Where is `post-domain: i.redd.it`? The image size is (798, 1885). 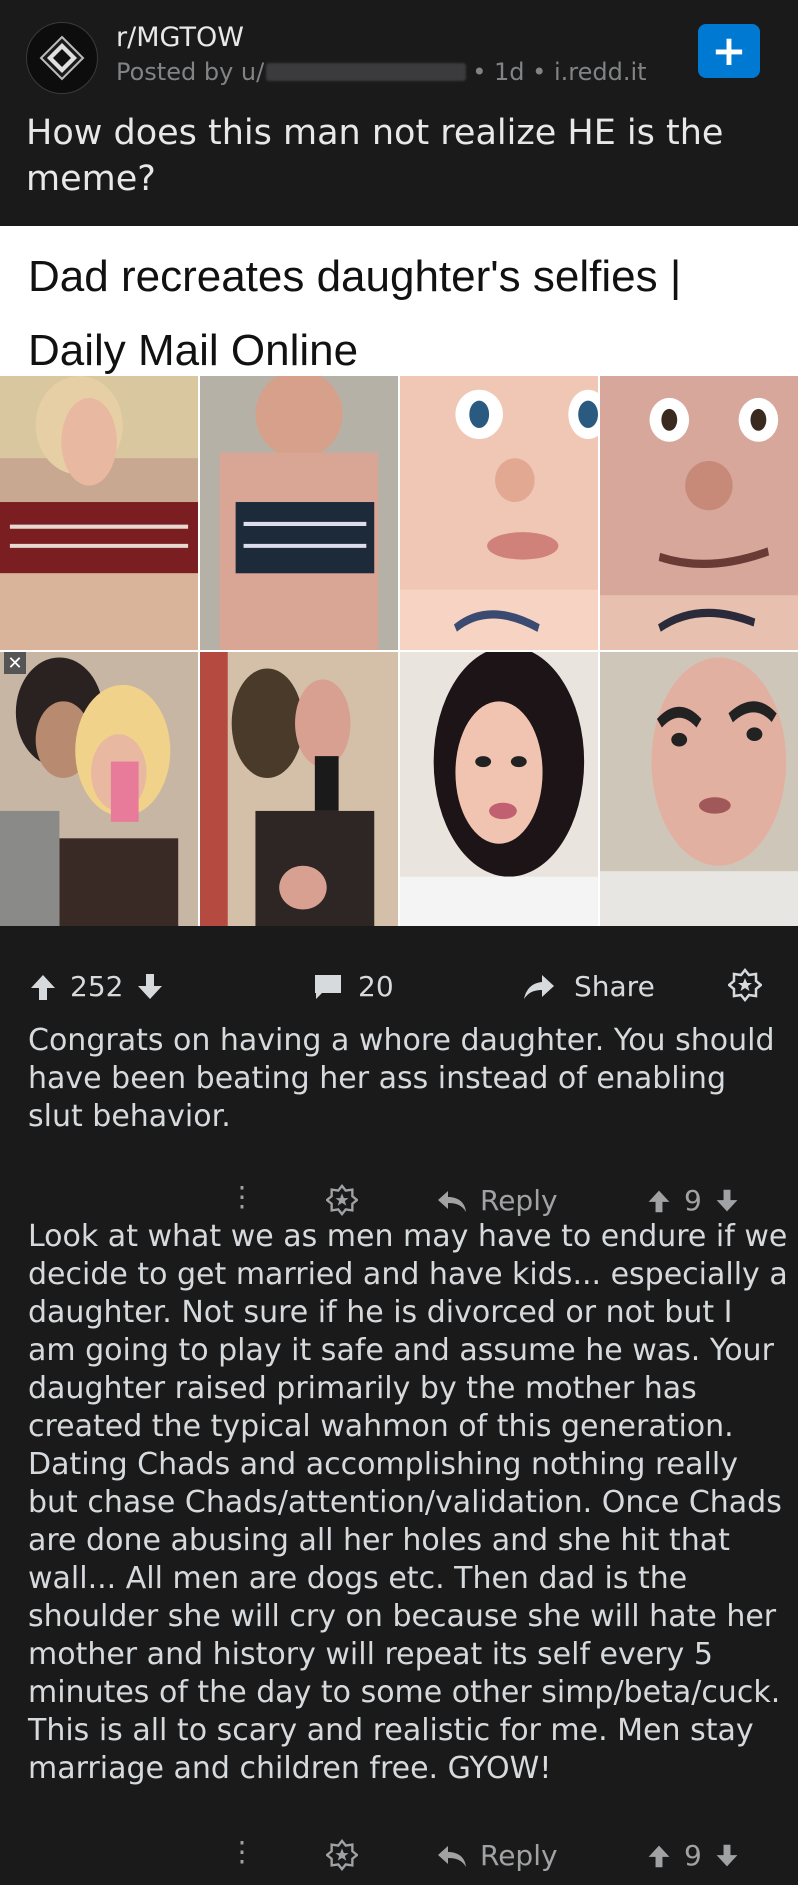
post-domain: i.redd.it is located at coordinates (600, 72).